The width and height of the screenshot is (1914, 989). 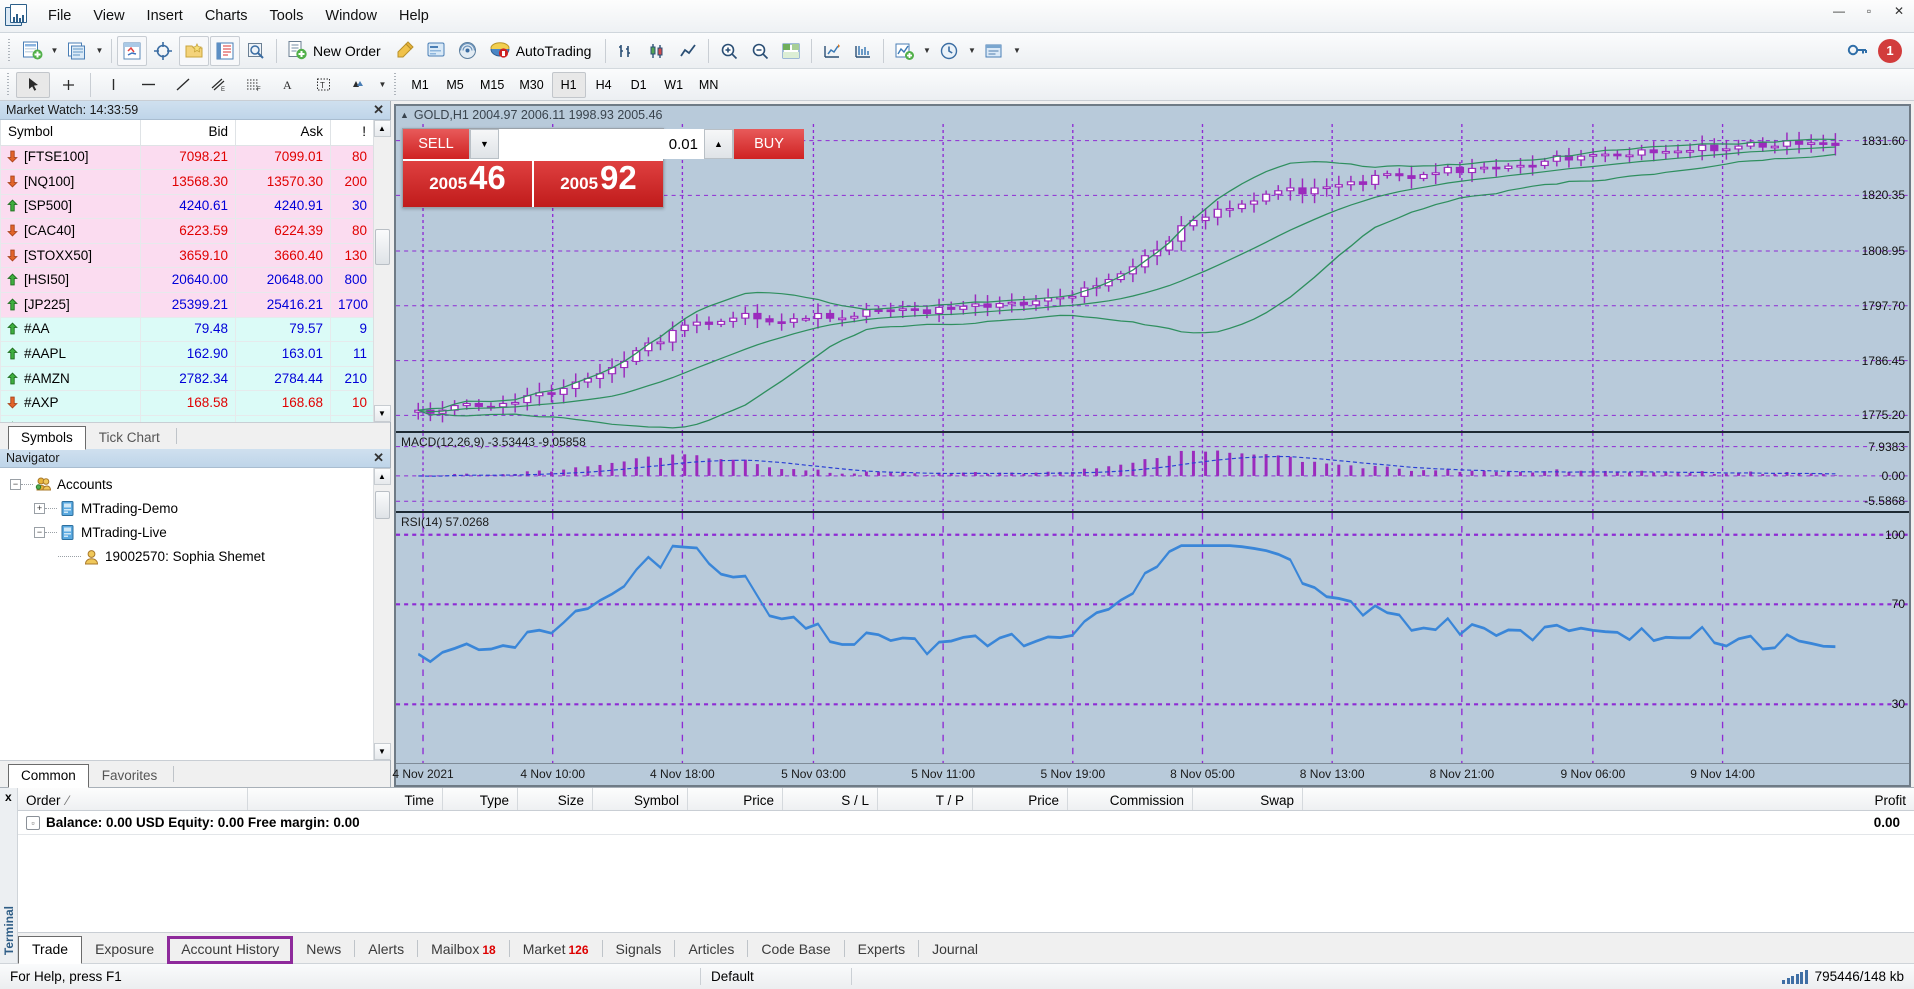 I want to click on terminal-tab-mailbox: Mailbox 18, so click(x=463, y=950).